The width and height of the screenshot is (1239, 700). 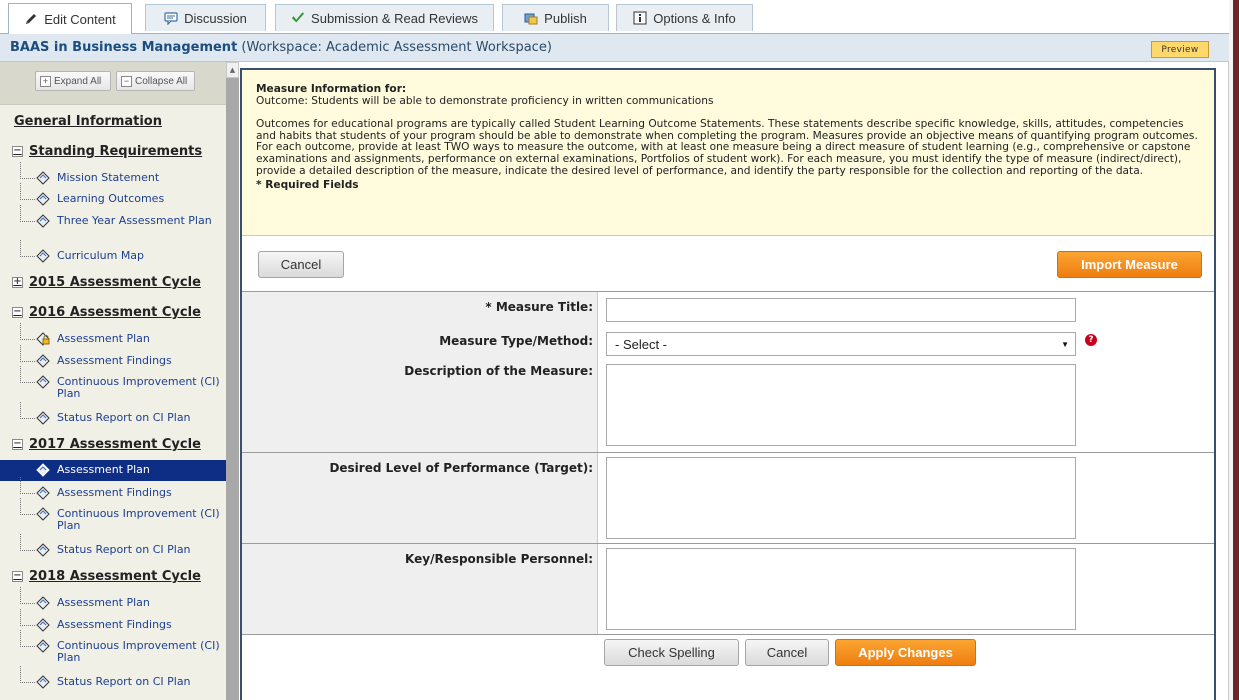 I want to click on group-2017-cycle: − 2017 Assessment Cycle, so click(x=106, y=444).